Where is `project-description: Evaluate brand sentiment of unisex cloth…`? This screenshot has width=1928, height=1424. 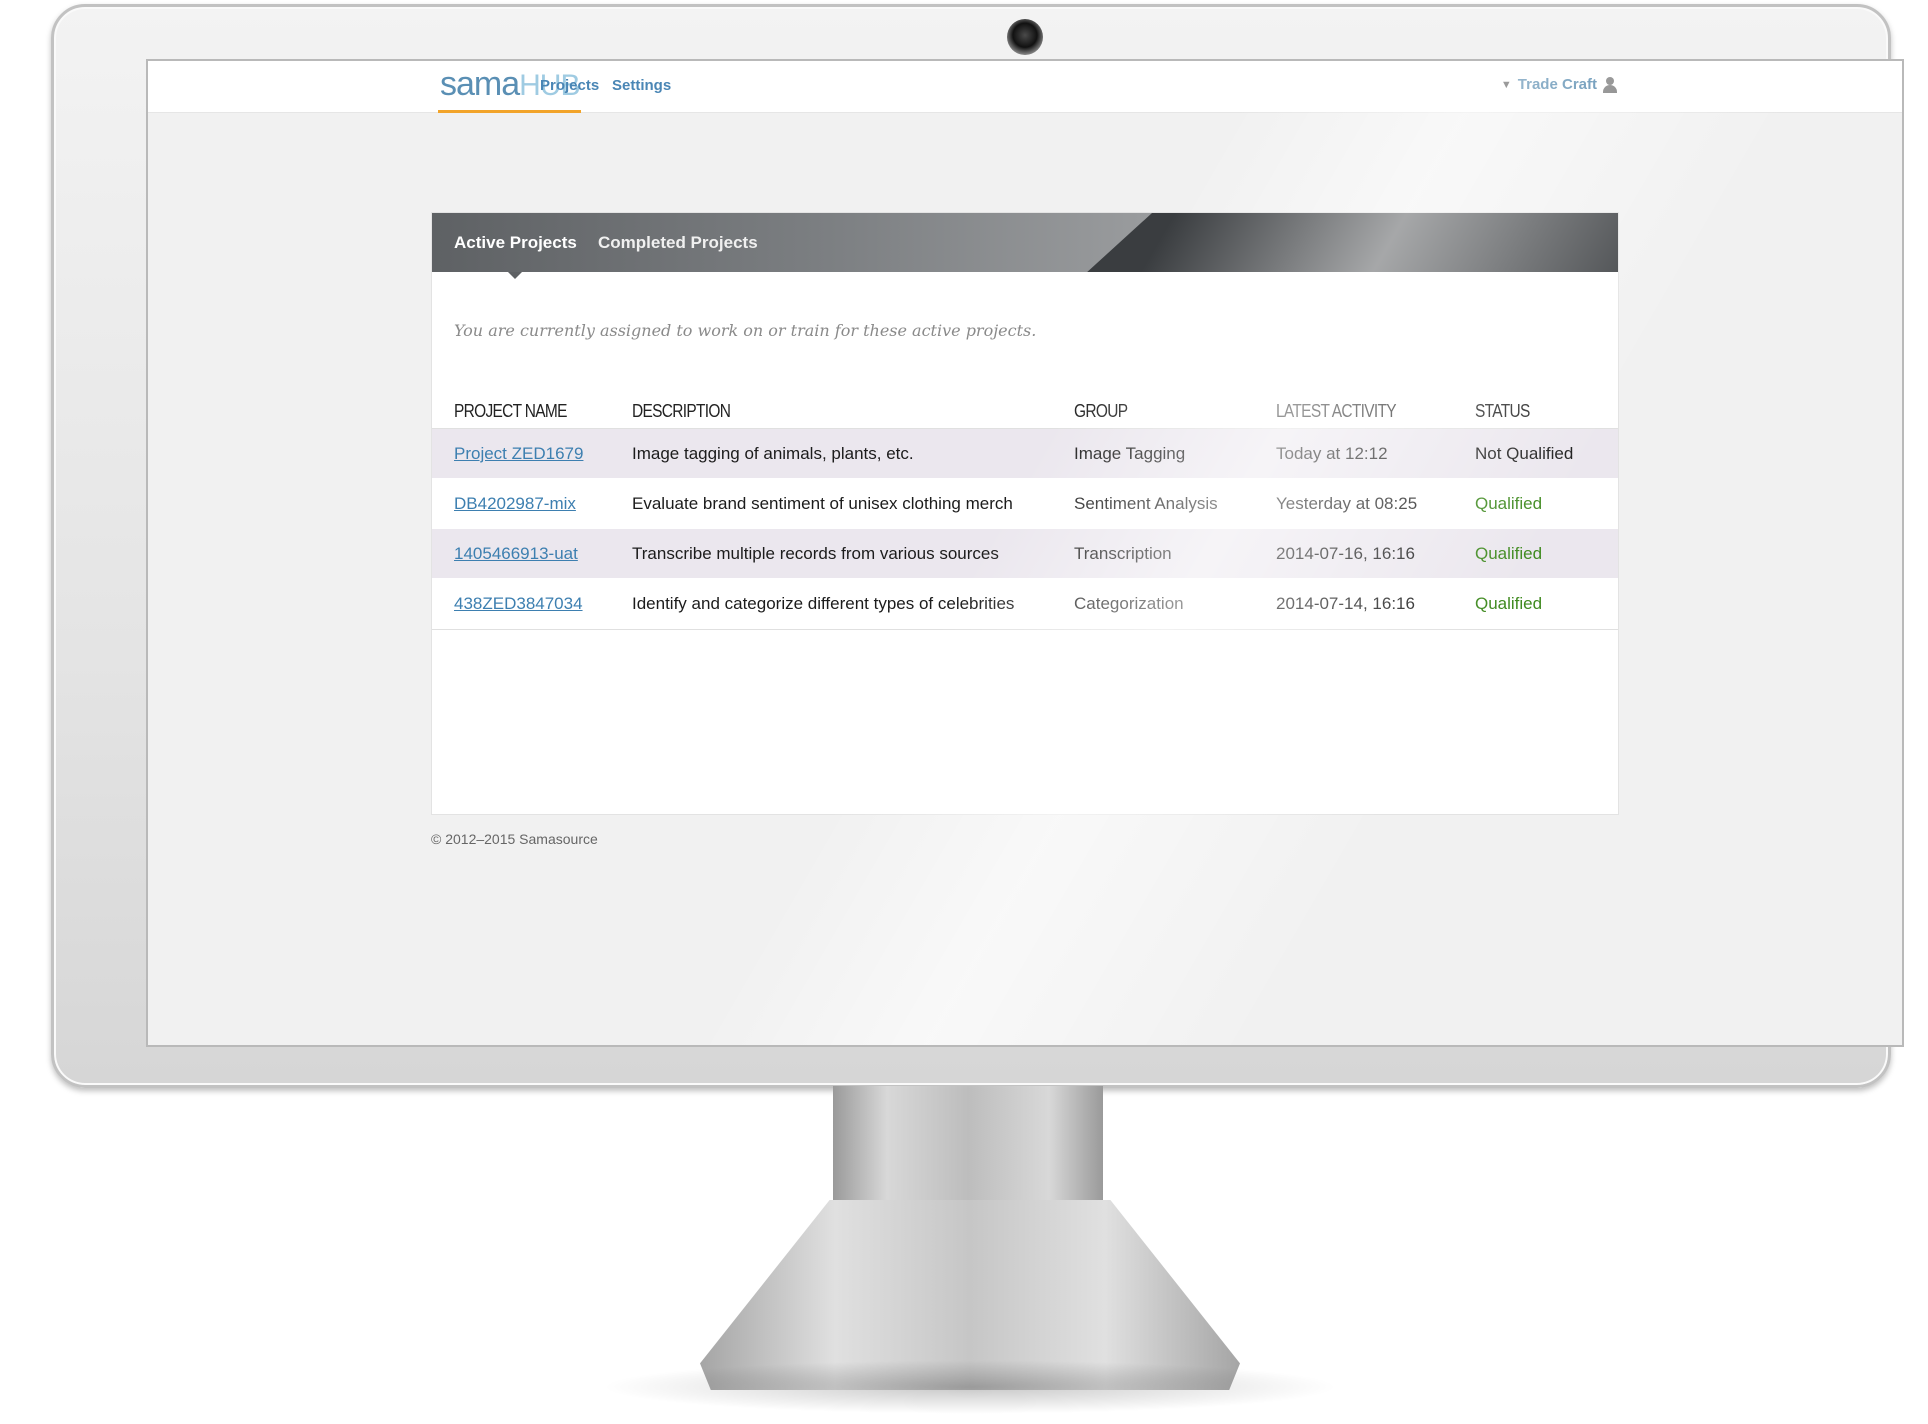 project-description: Evaluate brand sentiment of unisex cloth… is located at coordinates (822, 503).